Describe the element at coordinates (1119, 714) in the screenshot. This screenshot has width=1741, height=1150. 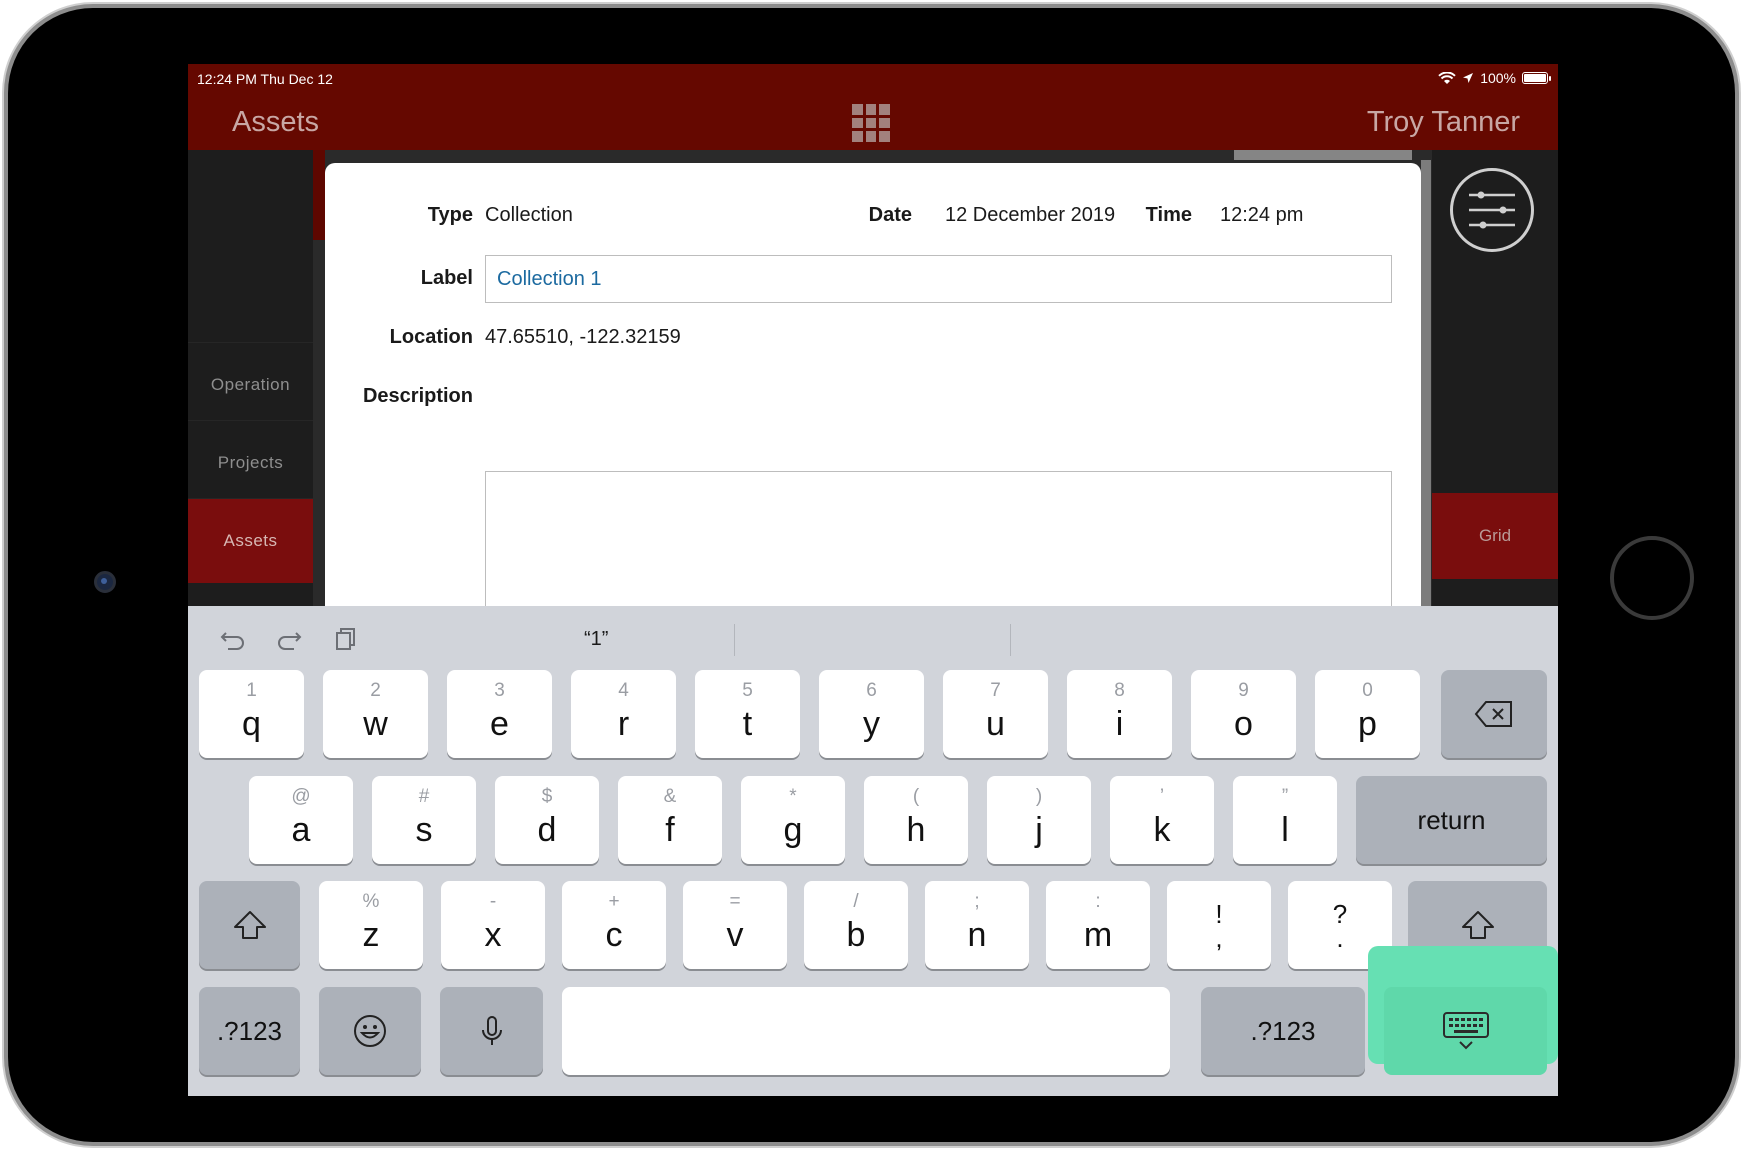
I see `key-i: 8i` at that location.